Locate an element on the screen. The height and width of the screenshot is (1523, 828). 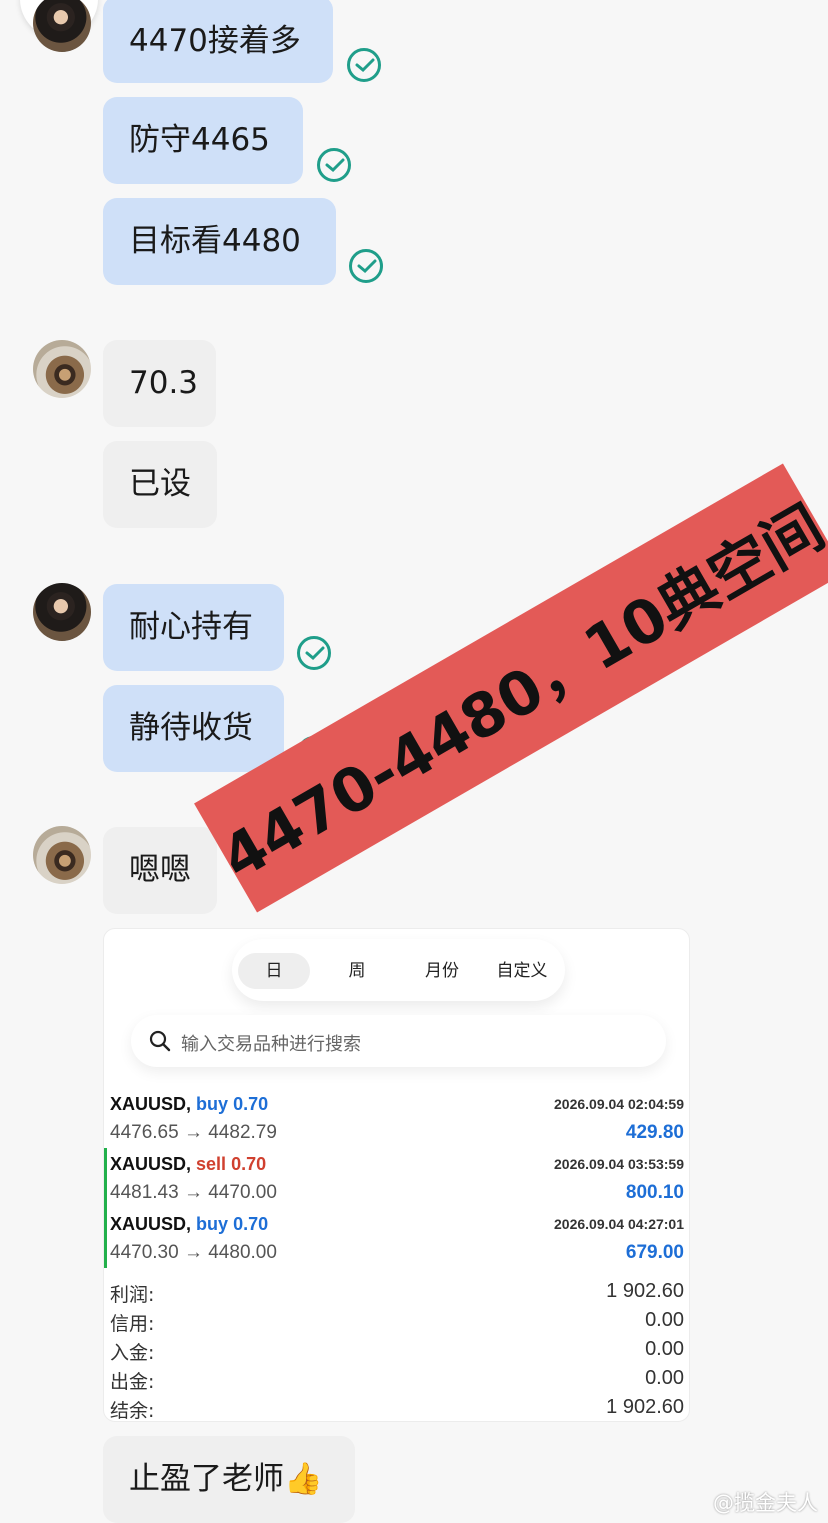
trade-time: 2026.09.04 04:27:01 is located at coordinates (619, 1224).